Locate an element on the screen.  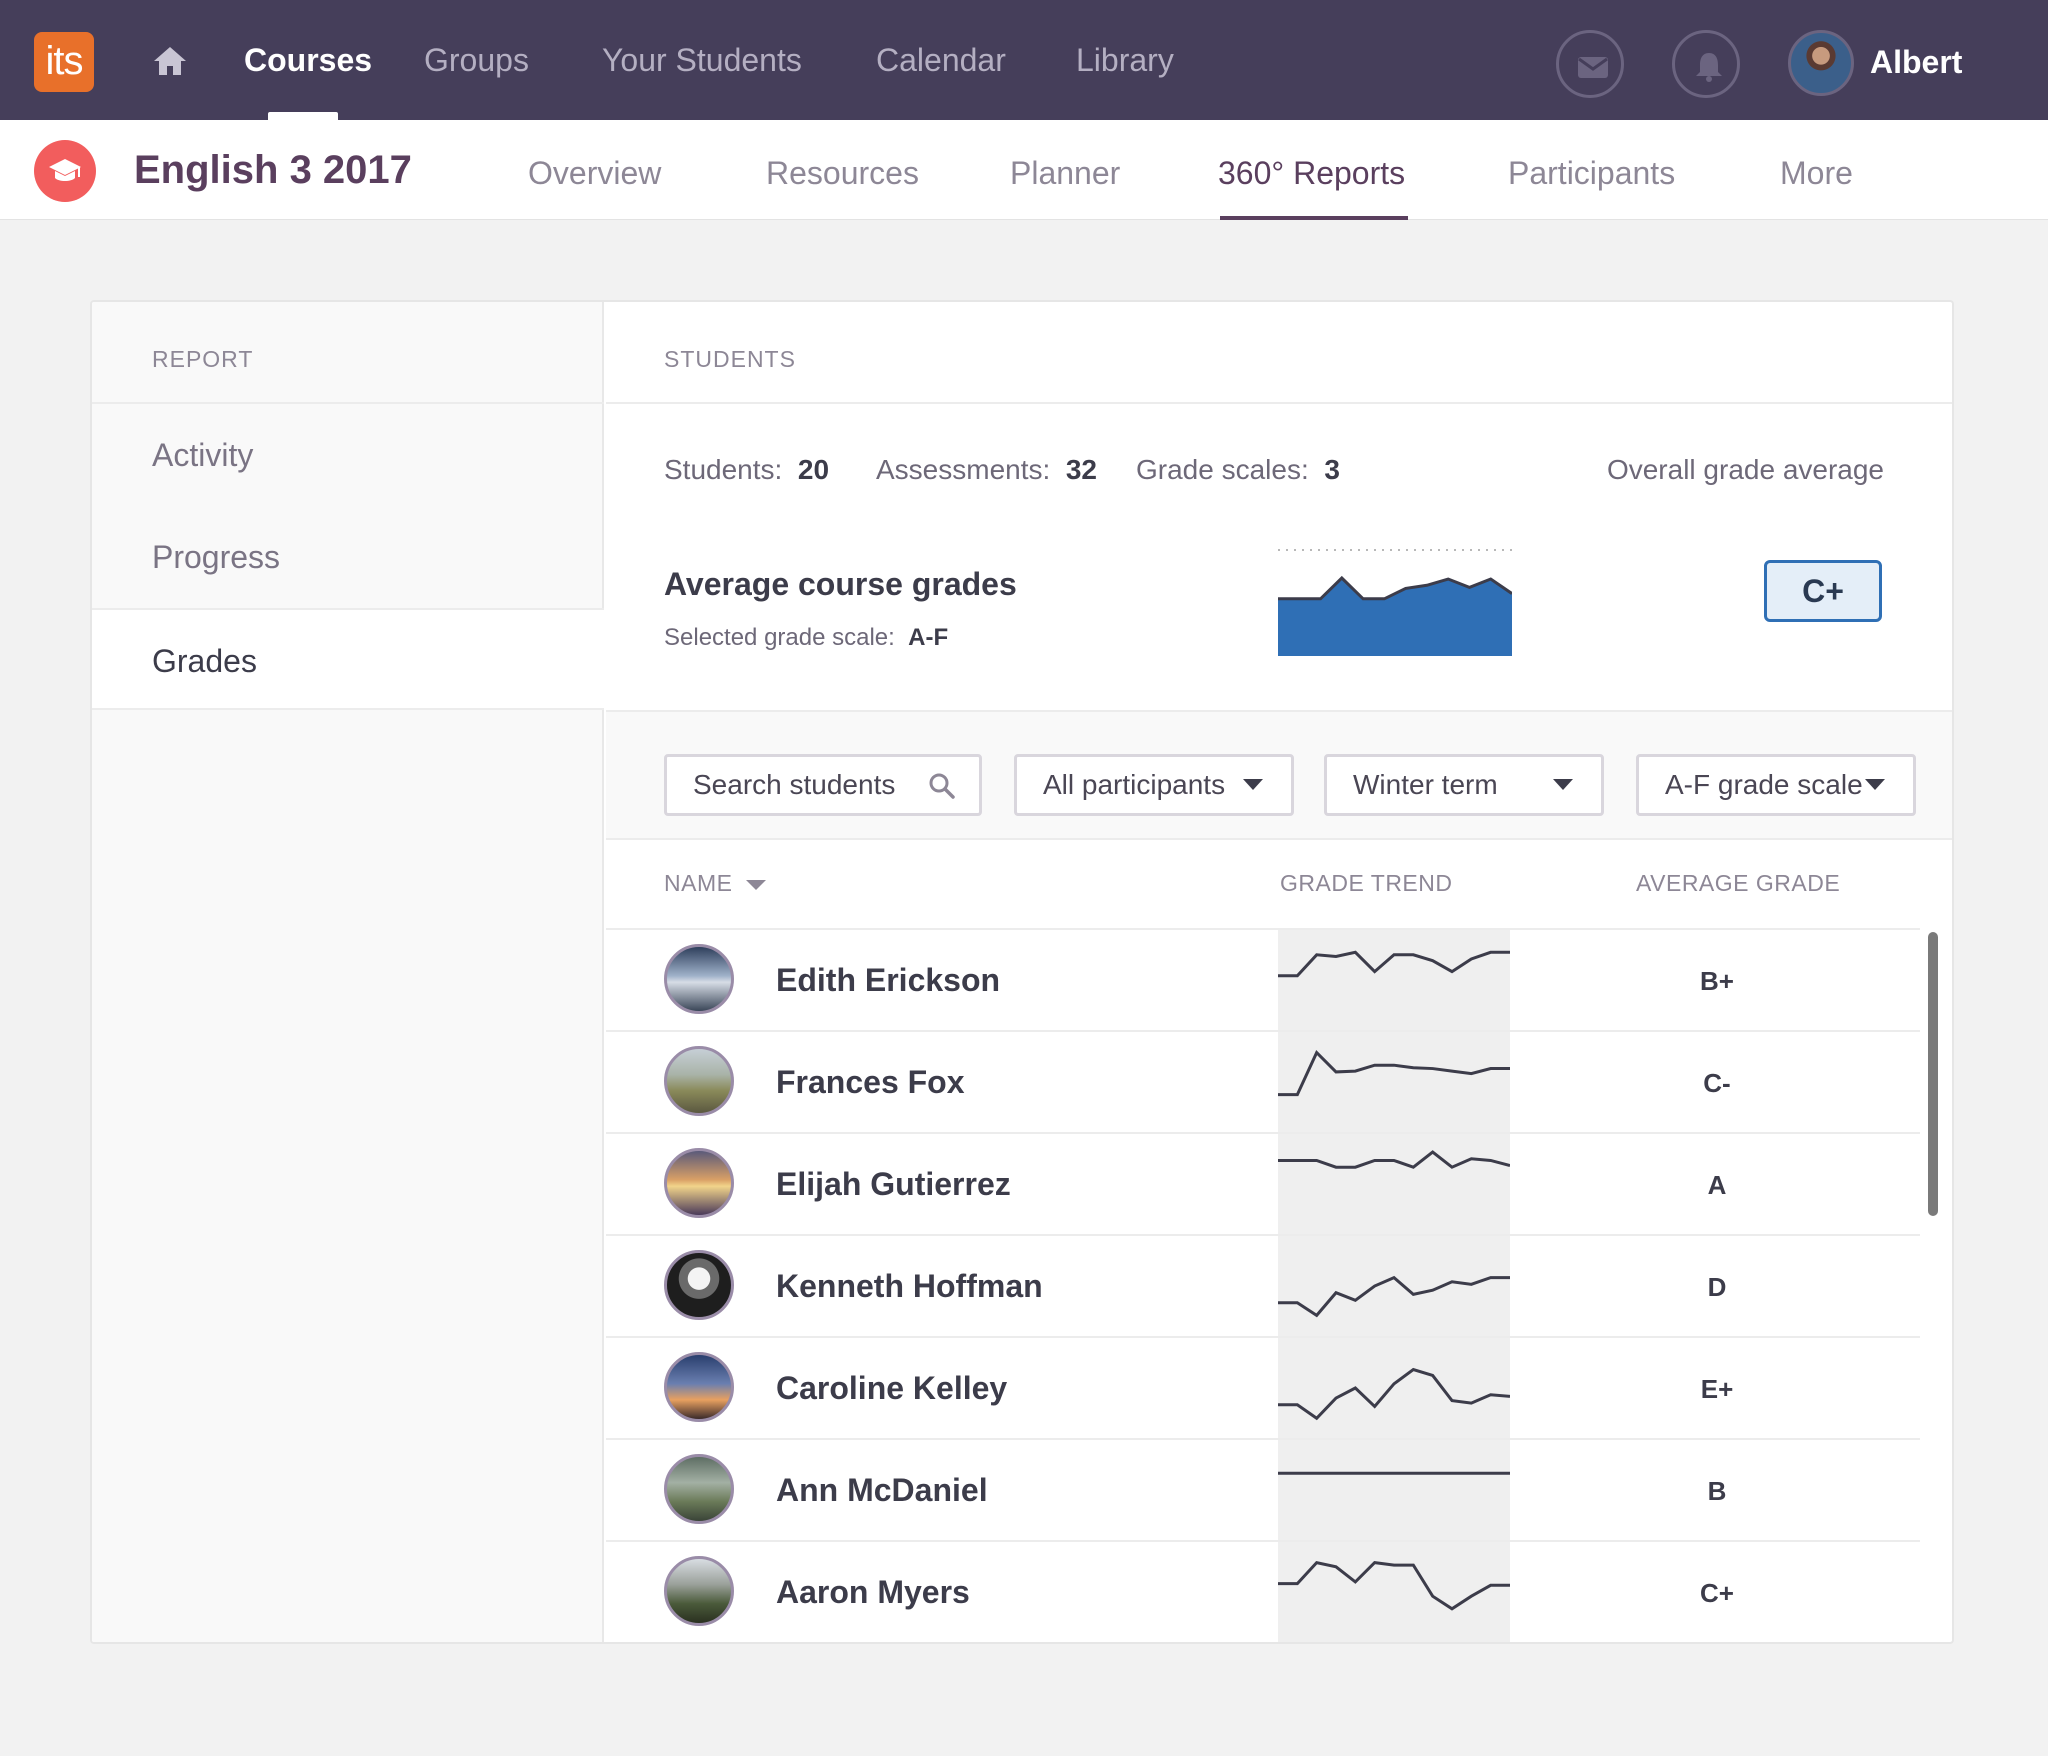
its-logo: its is located at coordinates (64, 62).